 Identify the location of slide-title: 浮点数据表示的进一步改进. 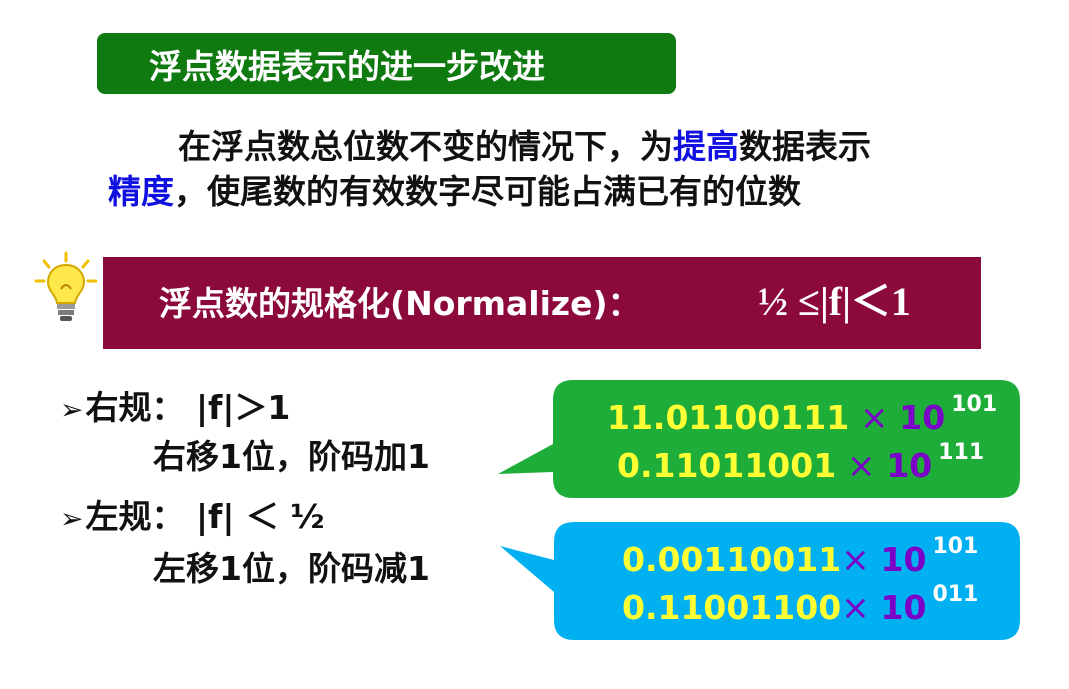
(386, 63).